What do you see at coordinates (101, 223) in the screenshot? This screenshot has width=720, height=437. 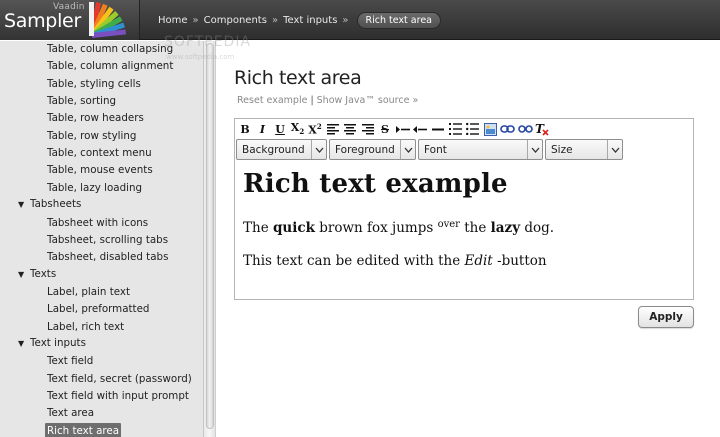 I see `sidebar-item: Tabsheet with icons` at bounding box center [101, 223].